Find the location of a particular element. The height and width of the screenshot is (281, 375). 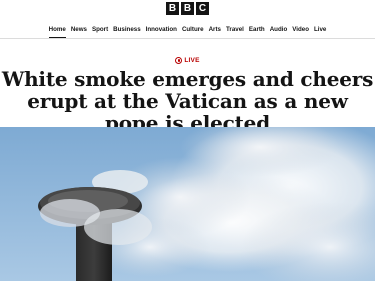

nav-item-travel: Travel is located at coordinates (235, 30).